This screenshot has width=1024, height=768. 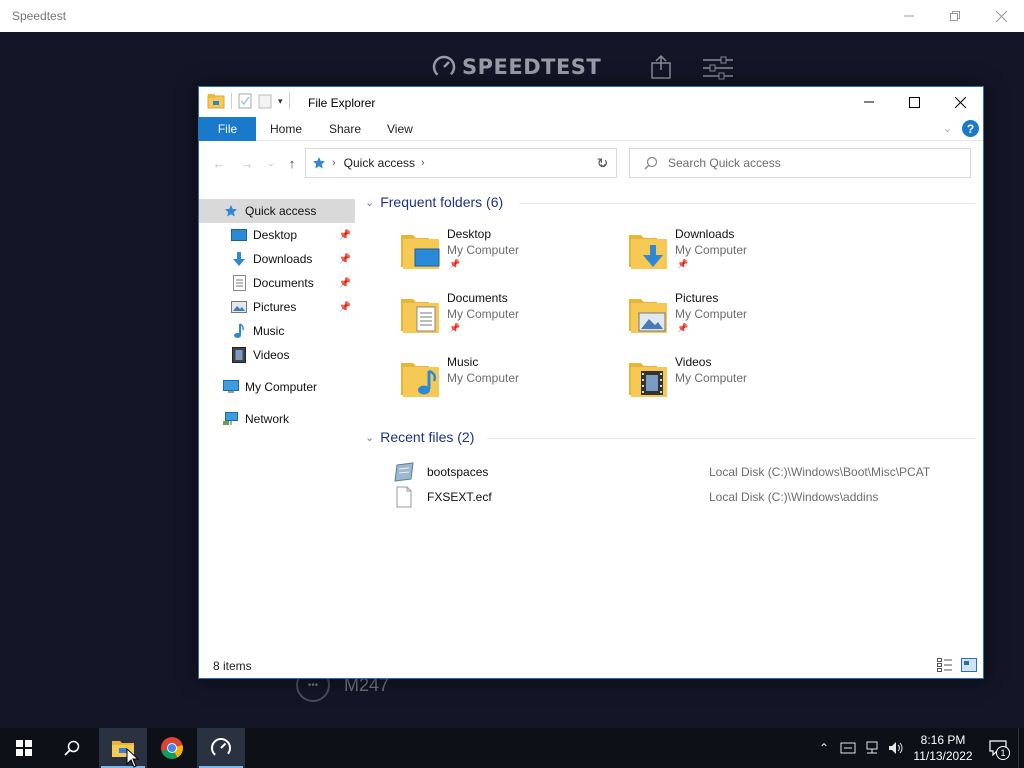 I want to click on details-view-icon, so click(x=945, y=665).